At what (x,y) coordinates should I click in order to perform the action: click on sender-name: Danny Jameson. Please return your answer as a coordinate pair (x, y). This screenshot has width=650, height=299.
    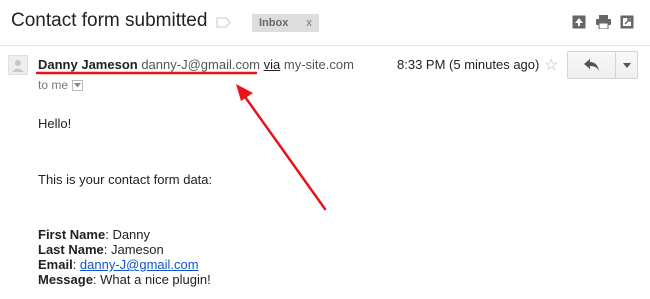
    Looking at the image, I should click on (88, 64).